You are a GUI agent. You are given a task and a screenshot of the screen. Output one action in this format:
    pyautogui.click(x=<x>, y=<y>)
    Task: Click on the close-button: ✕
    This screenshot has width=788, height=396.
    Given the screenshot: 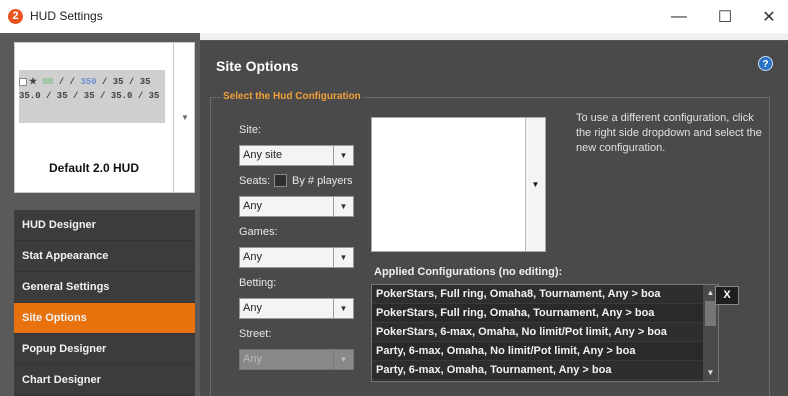 What is the action you would take?
    pyautogui.click(x=767, y=16)
    